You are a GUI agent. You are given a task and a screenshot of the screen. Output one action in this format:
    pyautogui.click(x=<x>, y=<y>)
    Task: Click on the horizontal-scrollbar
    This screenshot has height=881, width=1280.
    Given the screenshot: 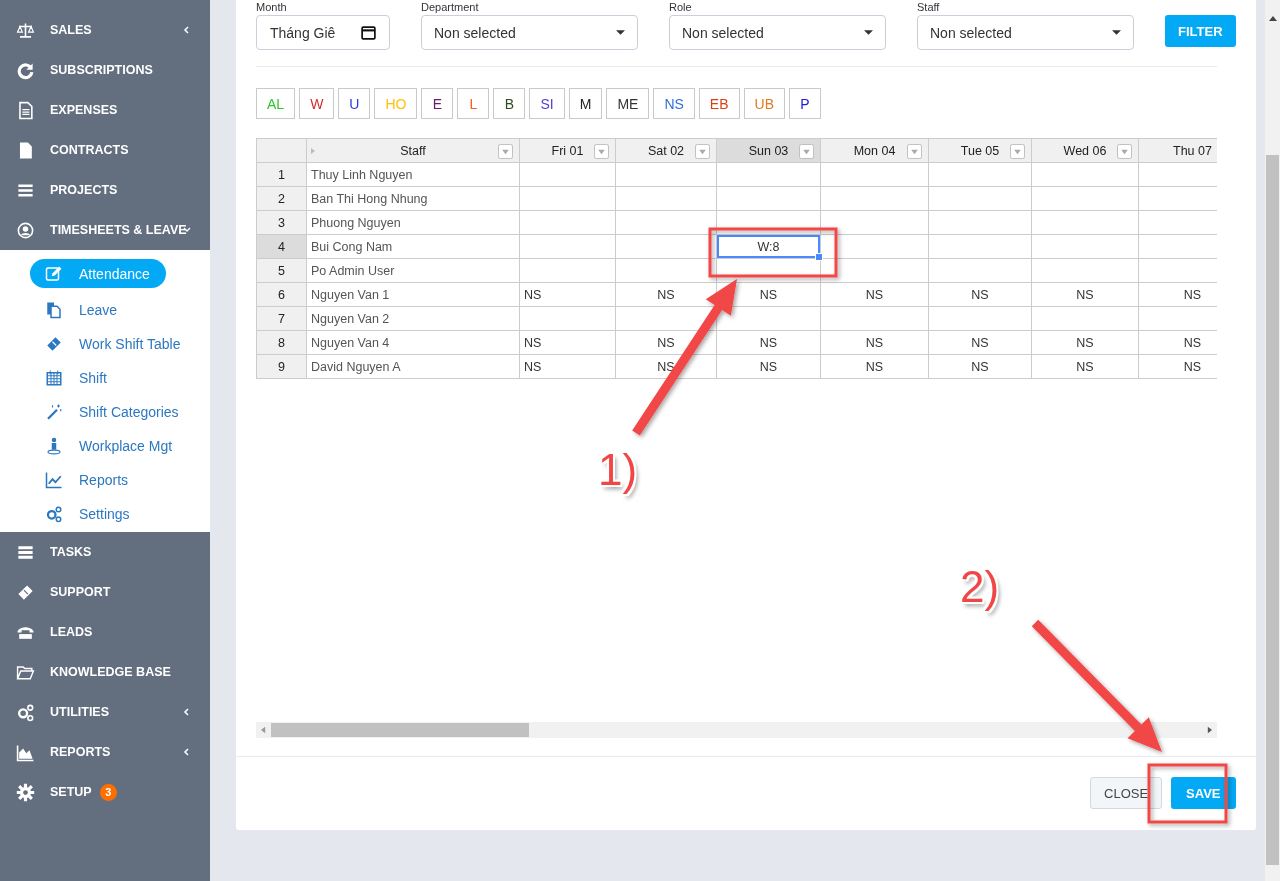 What is the action you would take?
    pyautogui.click(x=736, y=730)
    